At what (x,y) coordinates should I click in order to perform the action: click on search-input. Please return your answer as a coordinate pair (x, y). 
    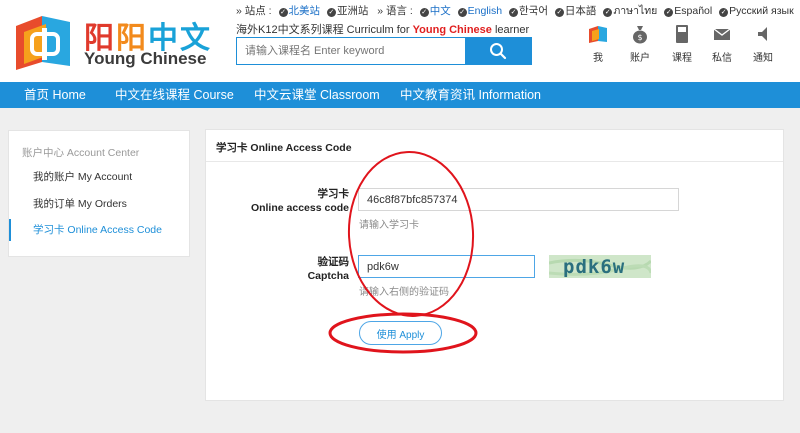
    Looking at the image, I should click on (351, 51).